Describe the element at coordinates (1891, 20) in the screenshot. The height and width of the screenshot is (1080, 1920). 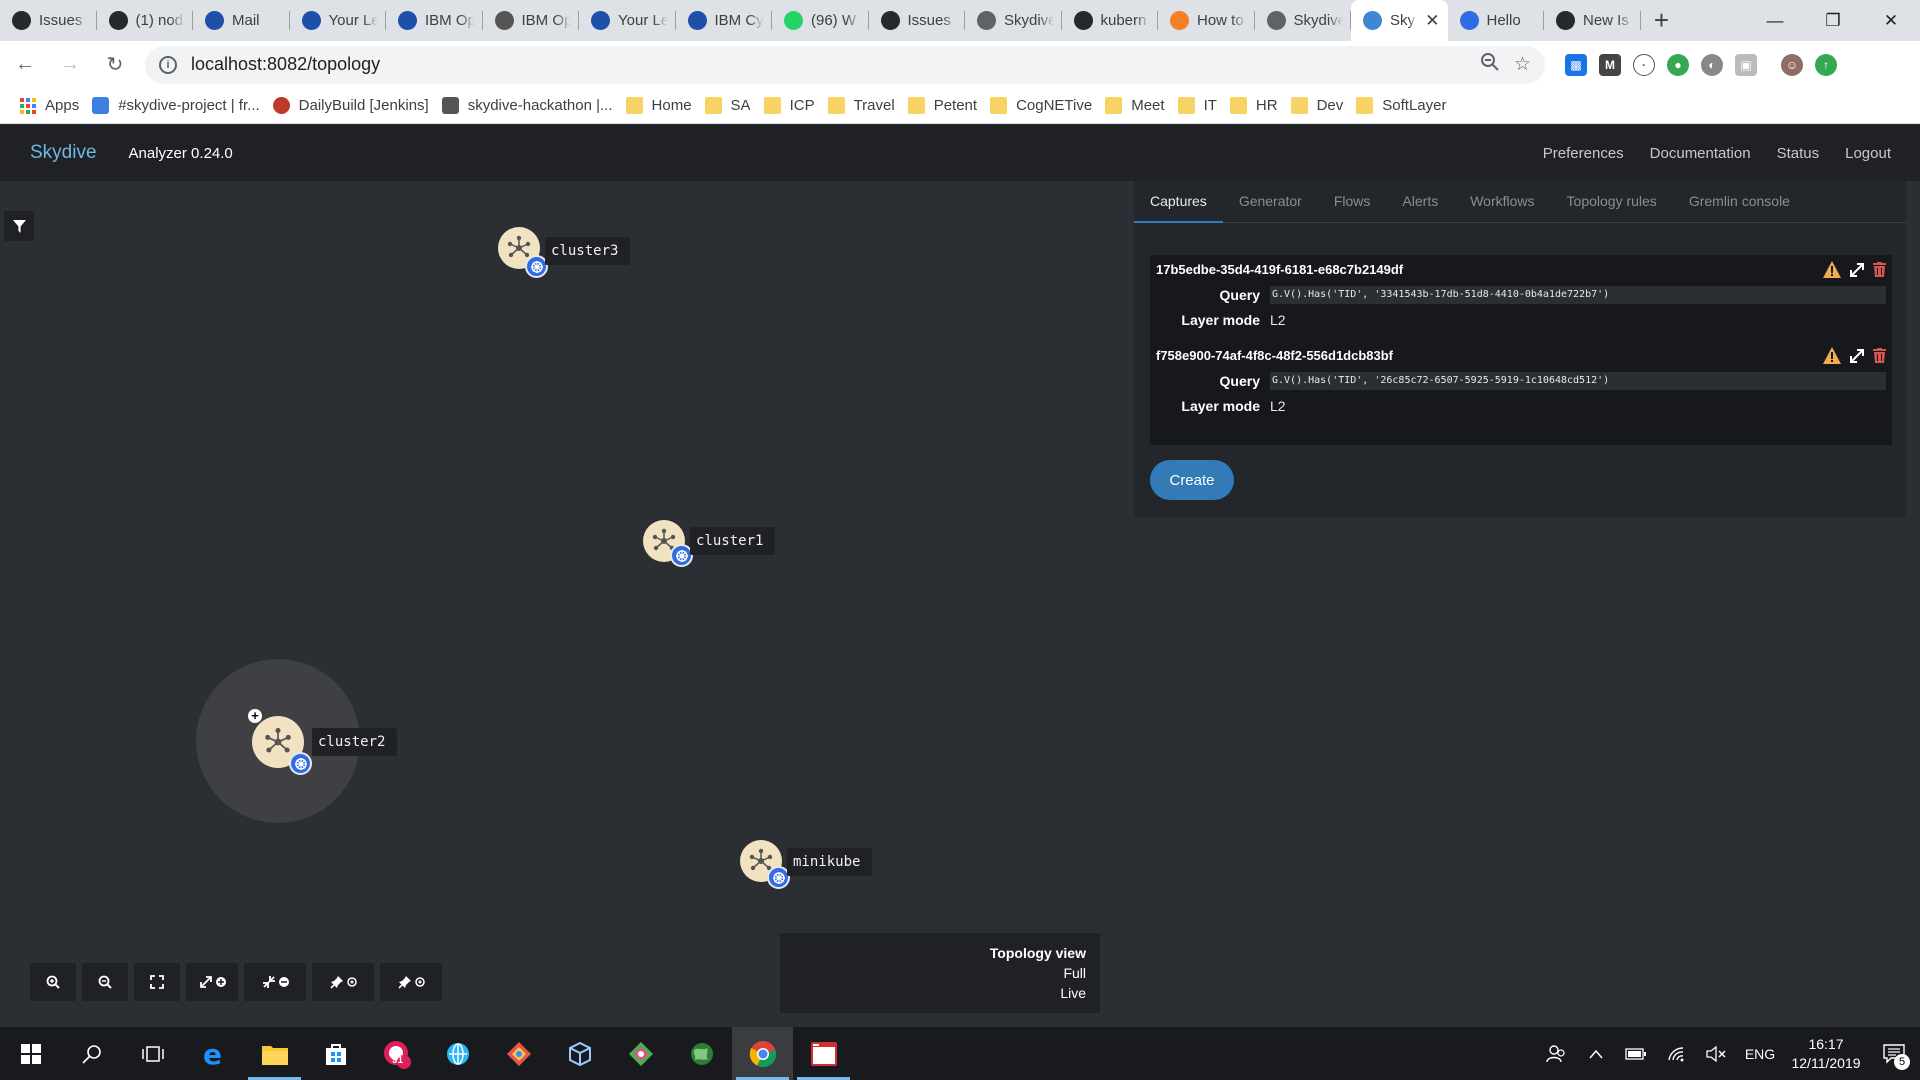
I see `close-window-button: ✕` at that location.